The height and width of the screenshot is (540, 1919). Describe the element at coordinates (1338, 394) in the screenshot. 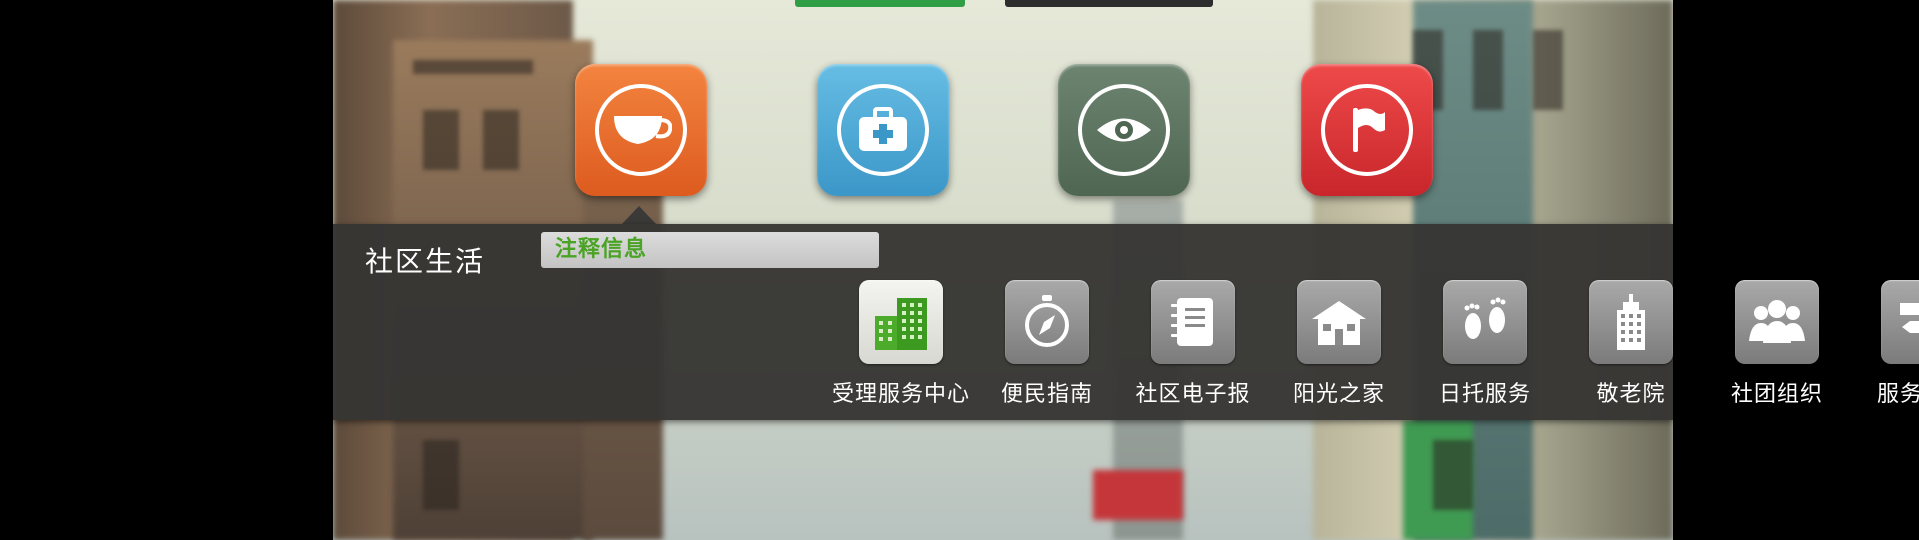

I see `app-label: 阳光之家` at that location.